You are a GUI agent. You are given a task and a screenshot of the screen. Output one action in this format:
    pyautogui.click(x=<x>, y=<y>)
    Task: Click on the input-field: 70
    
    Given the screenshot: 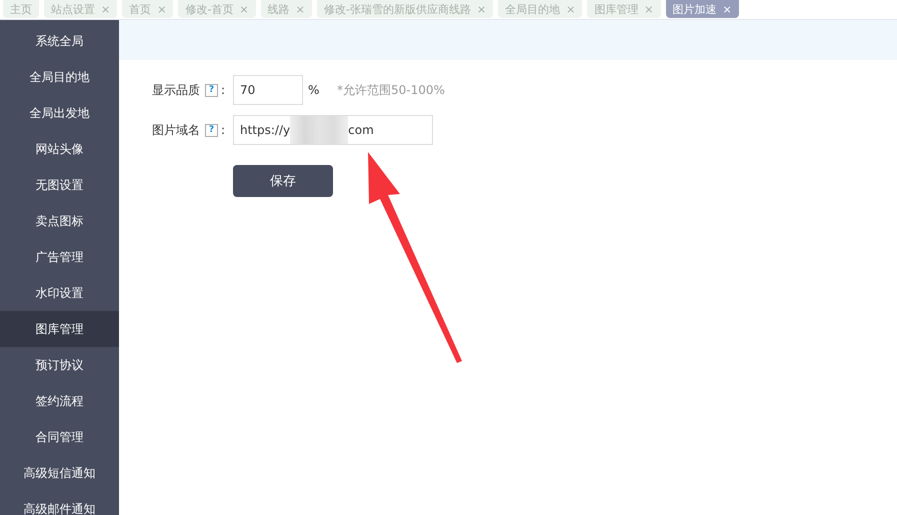 What is the action you would take?
    pyautogui.click(x=268, y=90)
    